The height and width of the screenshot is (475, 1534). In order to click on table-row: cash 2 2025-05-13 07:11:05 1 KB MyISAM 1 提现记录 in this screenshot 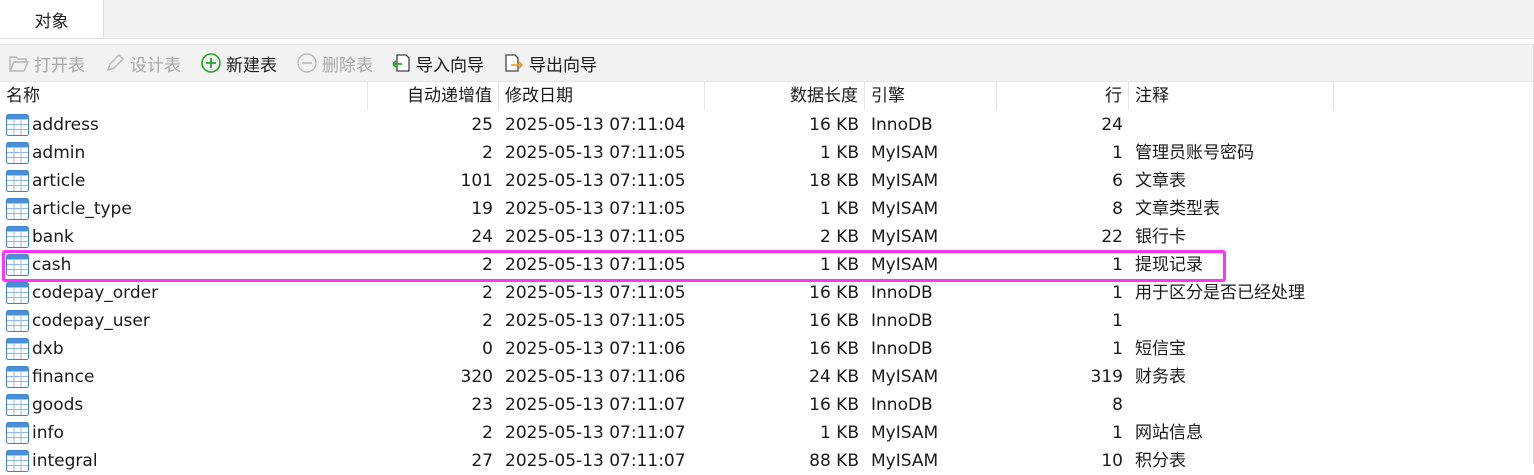, I will do `click(767, 265)`.